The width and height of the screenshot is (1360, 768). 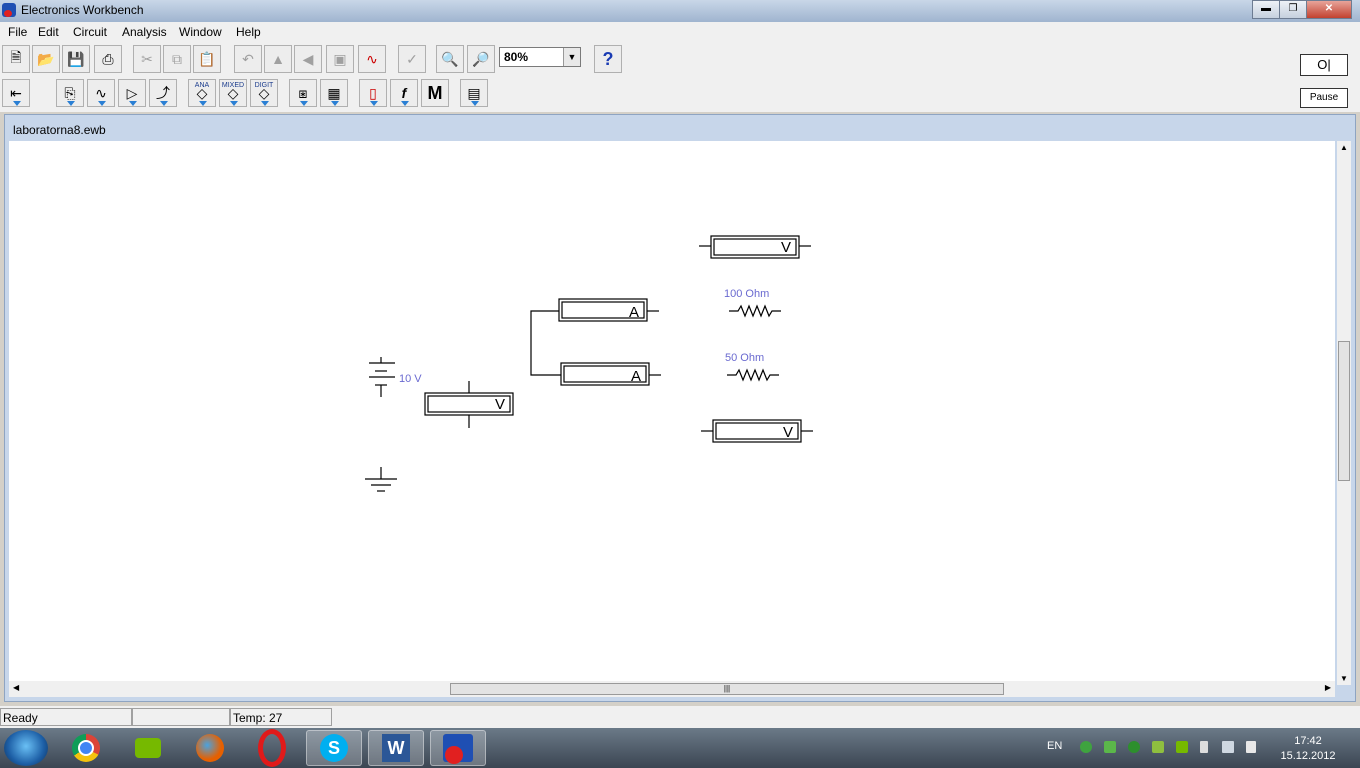 What do you see at coordinates (1204, 747) in the screenshot?
I see `tray-flag-icon` at bounding box center [1204, 747].